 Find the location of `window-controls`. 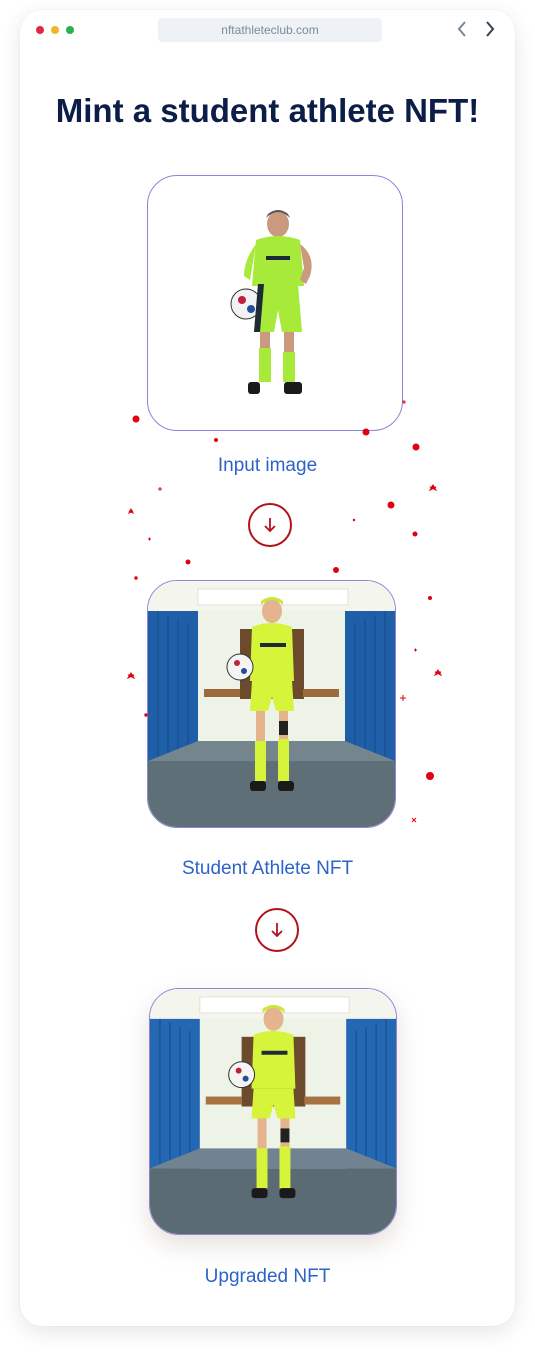

window-controls is located at coordinates (55, 30).